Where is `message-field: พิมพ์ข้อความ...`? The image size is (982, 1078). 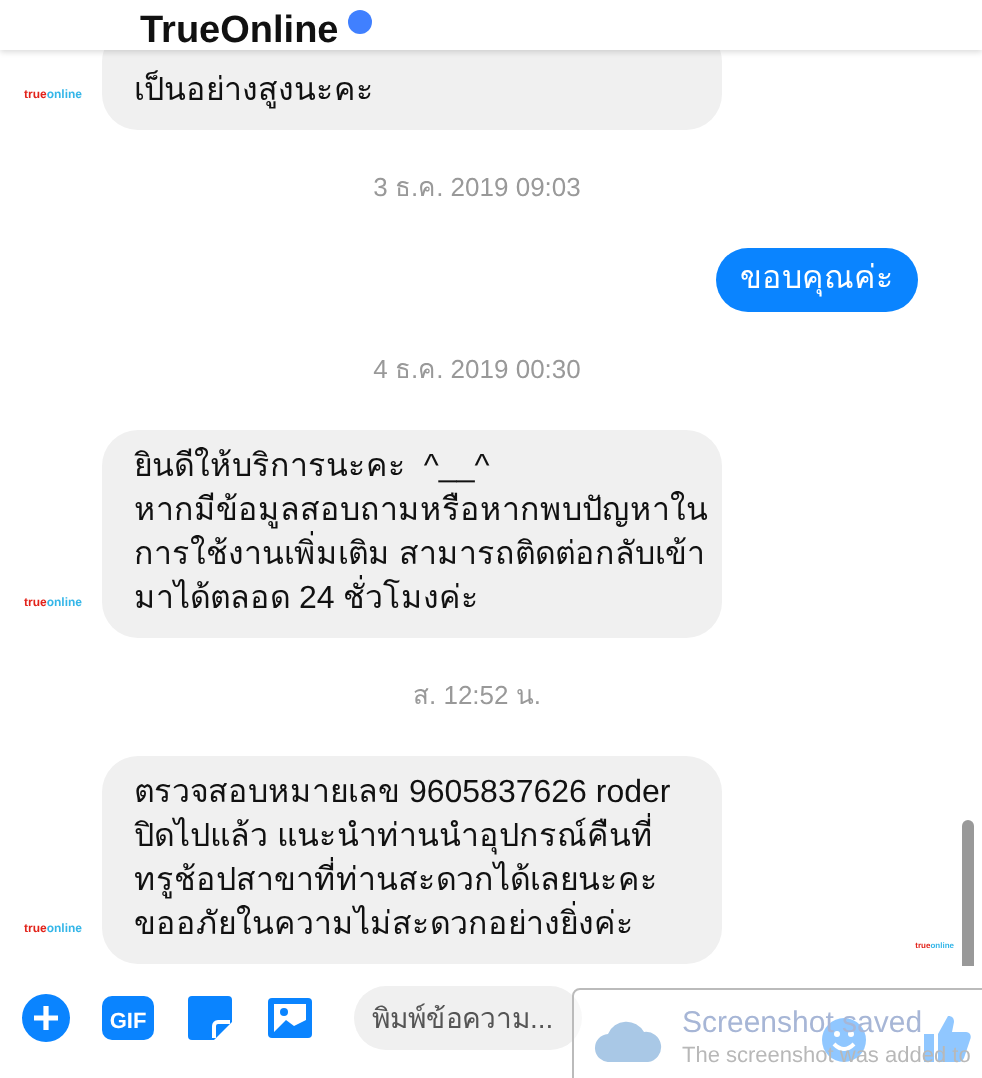 message-field: พิมพ์ข้อความ... is located at coordinates (468, 1018).